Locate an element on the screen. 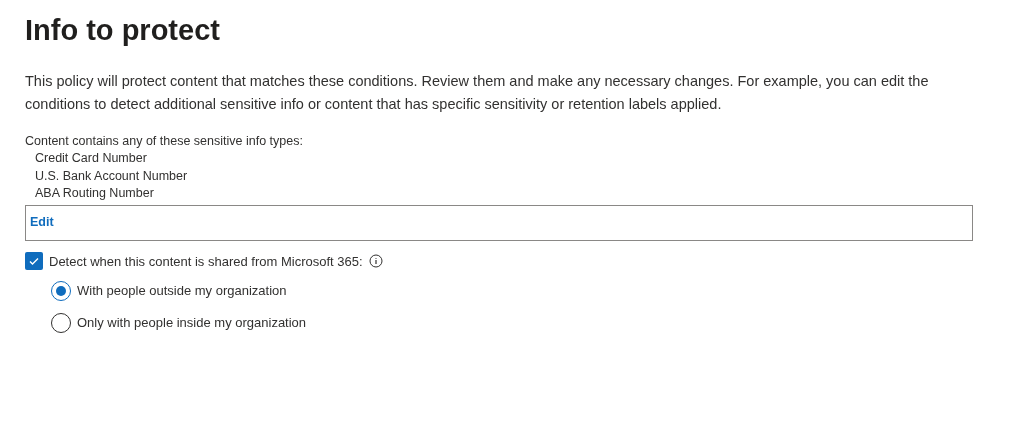  check-icon is located at coordinates (34, 261).